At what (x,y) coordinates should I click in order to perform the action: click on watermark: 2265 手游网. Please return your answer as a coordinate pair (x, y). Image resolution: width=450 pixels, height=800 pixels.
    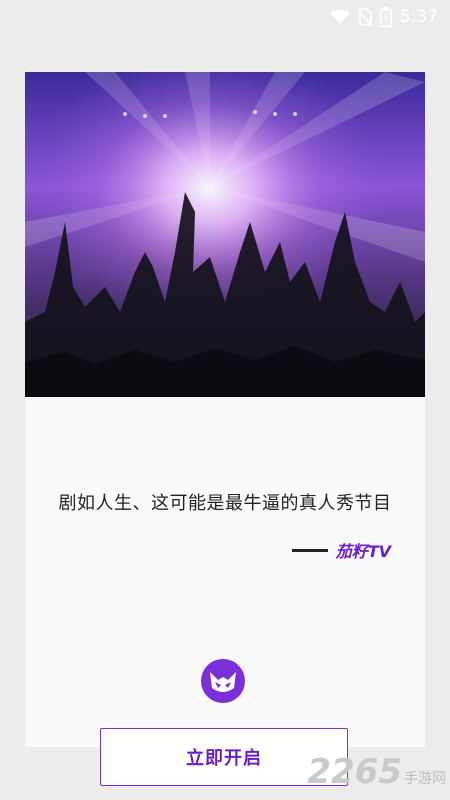
    Looking at the image, I should click on (376, 772).